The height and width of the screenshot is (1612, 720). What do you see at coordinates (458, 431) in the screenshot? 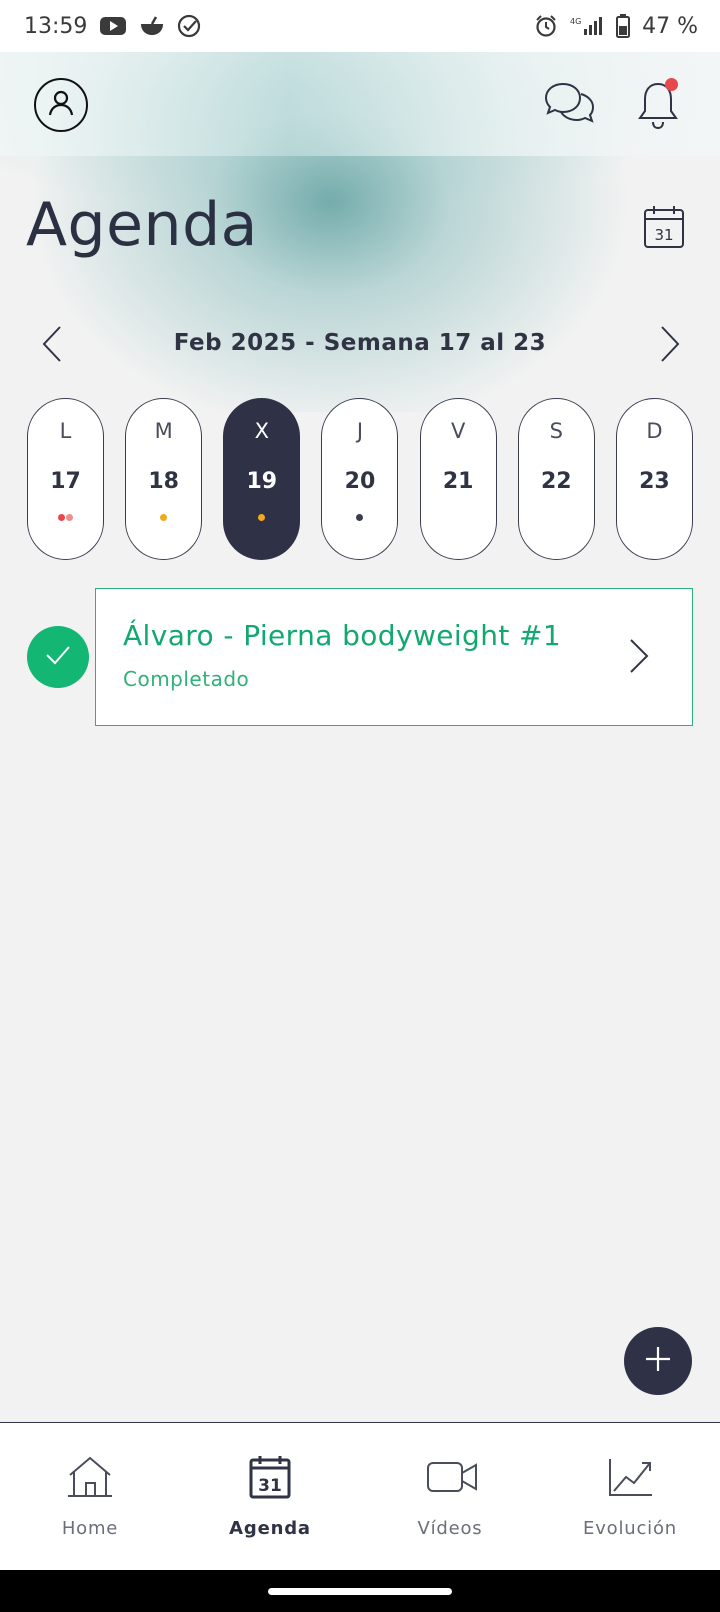
I see `day-letter: V` at bounding box center [458, 431].